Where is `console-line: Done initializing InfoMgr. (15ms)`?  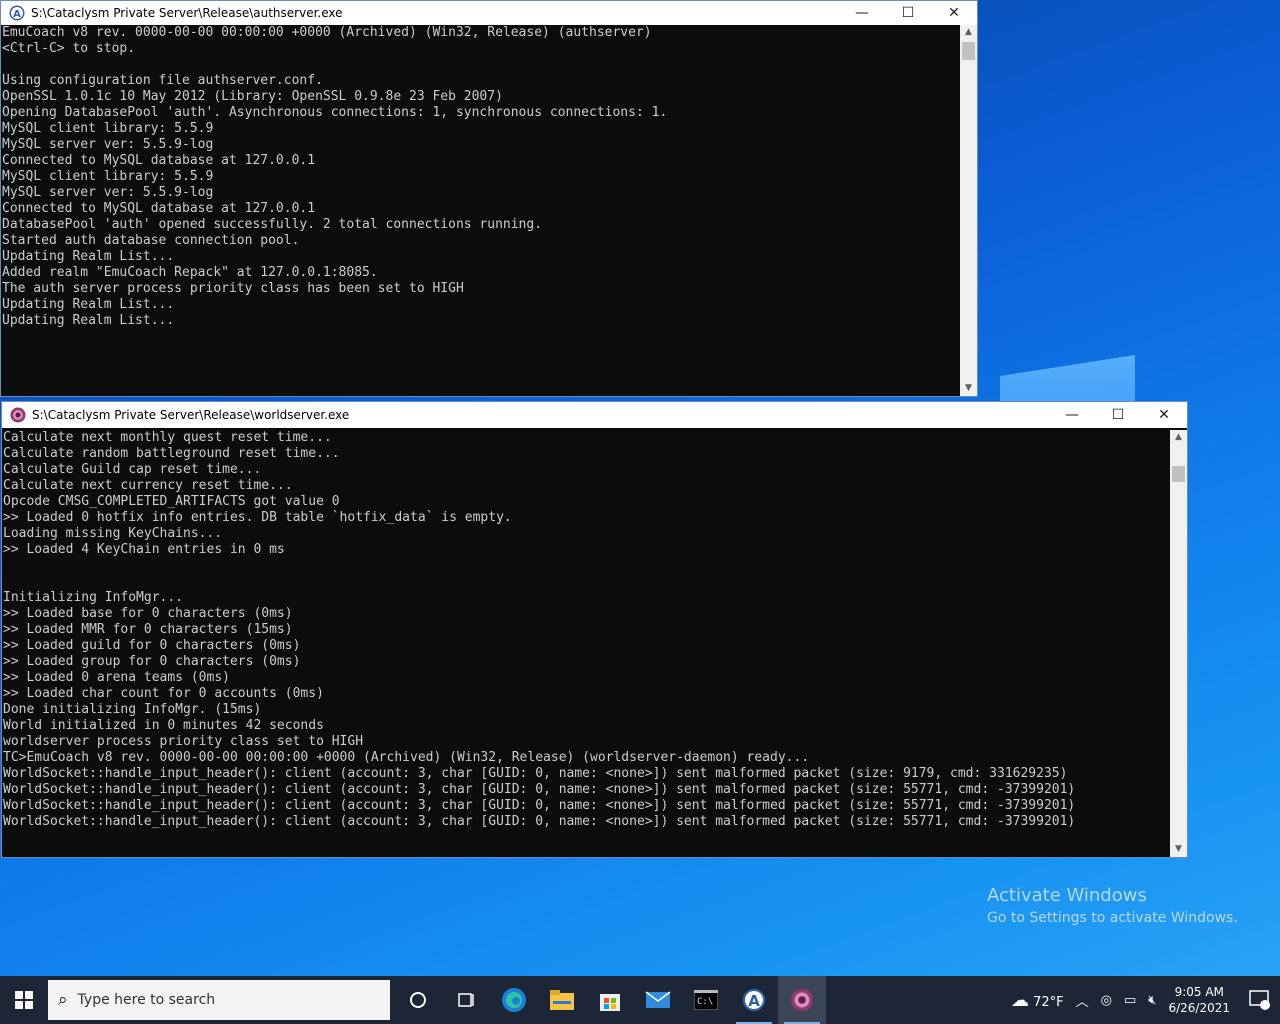
console-line: Done initializing InfoMgr. (15ms) is located at coordinates (132, 709).